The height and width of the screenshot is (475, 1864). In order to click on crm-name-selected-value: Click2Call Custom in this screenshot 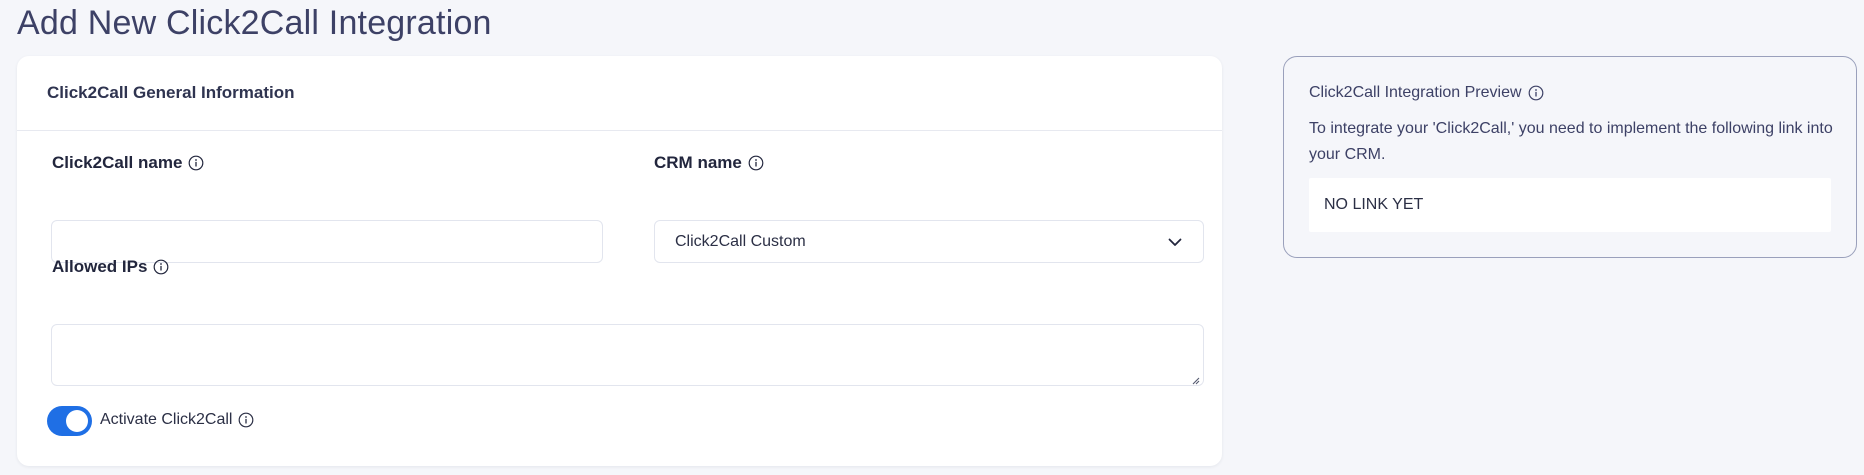, I will do `click(740, 241)`.